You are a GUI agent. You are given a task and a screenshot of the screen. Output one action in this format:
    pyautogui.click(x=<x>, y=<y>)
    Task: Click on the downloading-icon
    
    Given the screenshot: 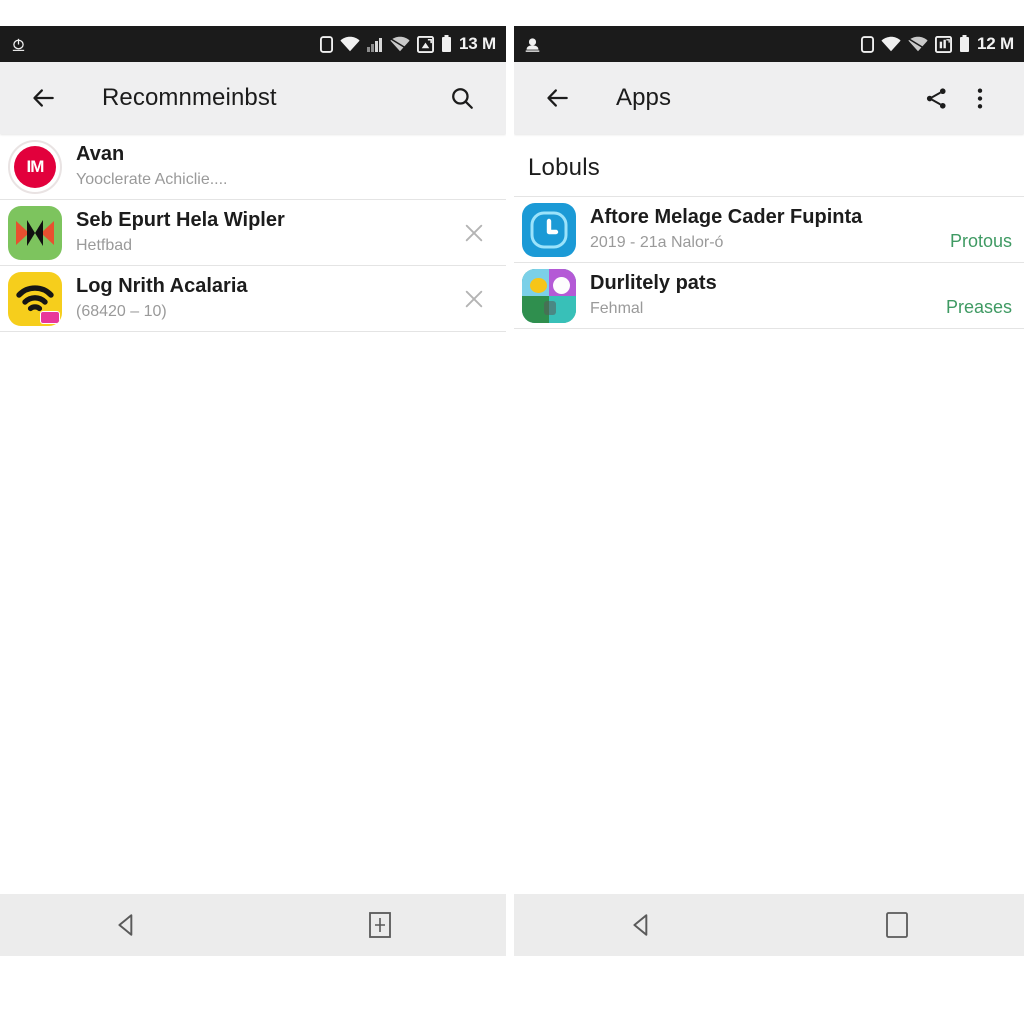 What is the action you would take?
    pyautogui.click(x=532, y=44)
    